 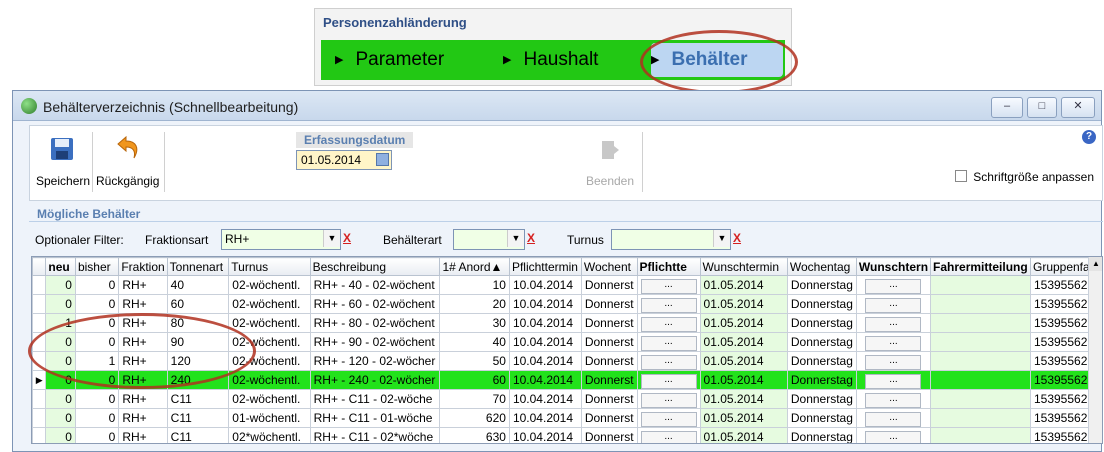 What do you see at coordinates (531, 238) in the screenshot?
I see `clear-behaelterart-button: X` at bounding box center [531, 238].